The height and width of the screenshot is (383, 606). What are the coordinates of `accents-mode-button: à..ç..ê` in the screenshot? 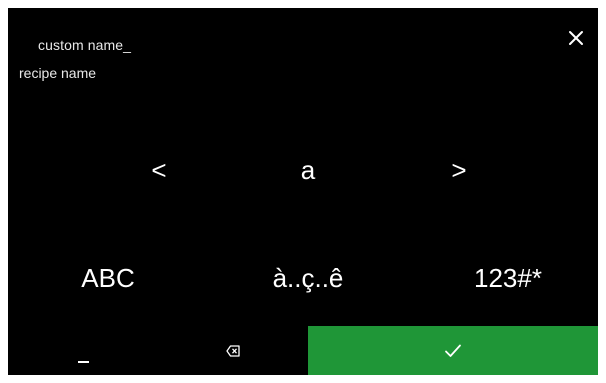 It's located at (308, 278).